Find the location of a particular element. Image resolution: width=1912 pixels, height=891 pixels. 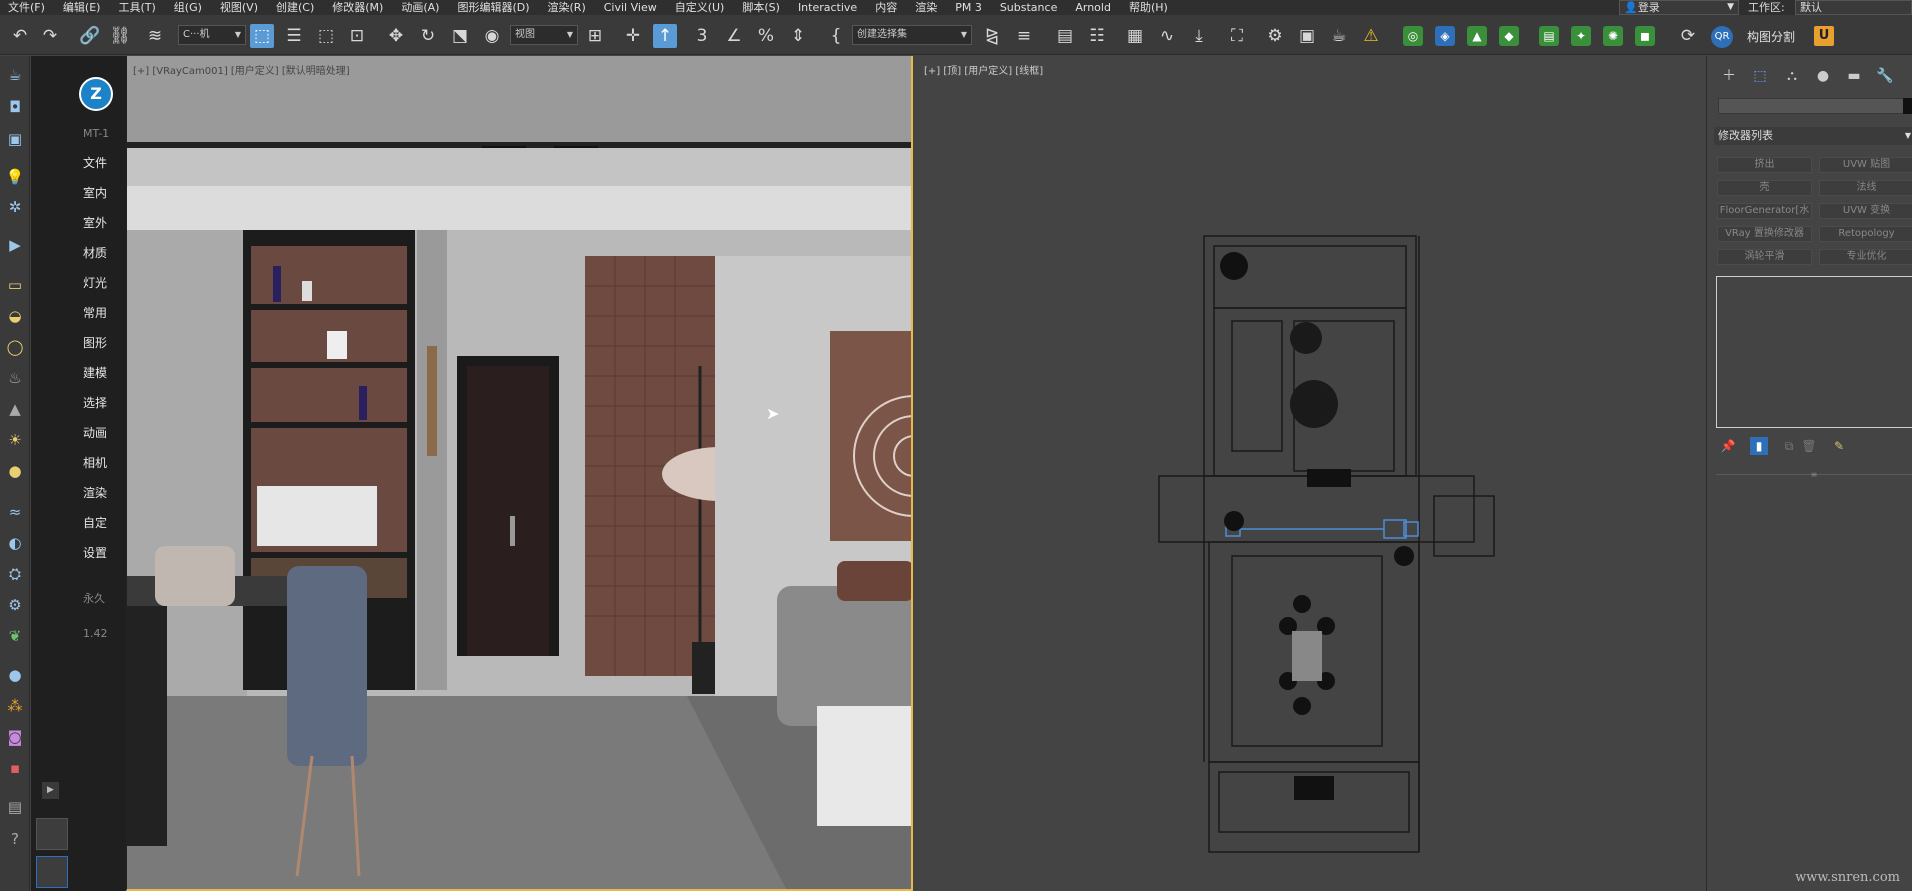

object-name-field is located at coordinates (1811, 106).